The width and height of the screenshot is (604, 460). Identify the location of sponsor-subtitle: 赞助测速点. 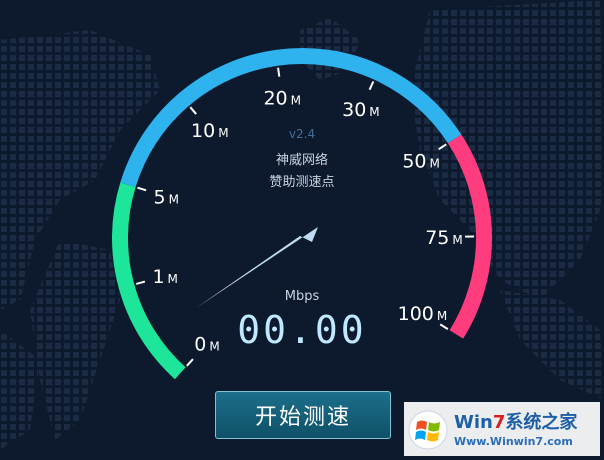
(301, 182).